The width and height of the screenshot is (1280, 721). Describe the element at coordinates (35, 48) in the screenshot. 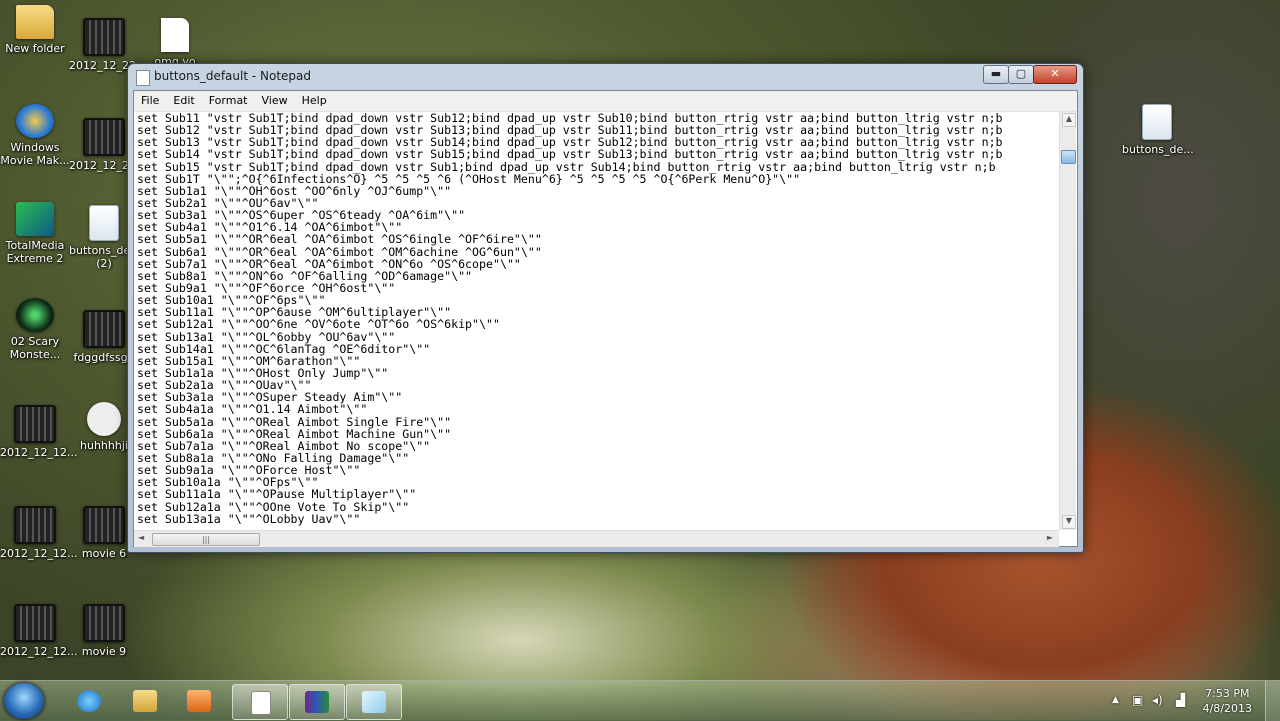

I see `desktop-icon-label: New folder` at that location.